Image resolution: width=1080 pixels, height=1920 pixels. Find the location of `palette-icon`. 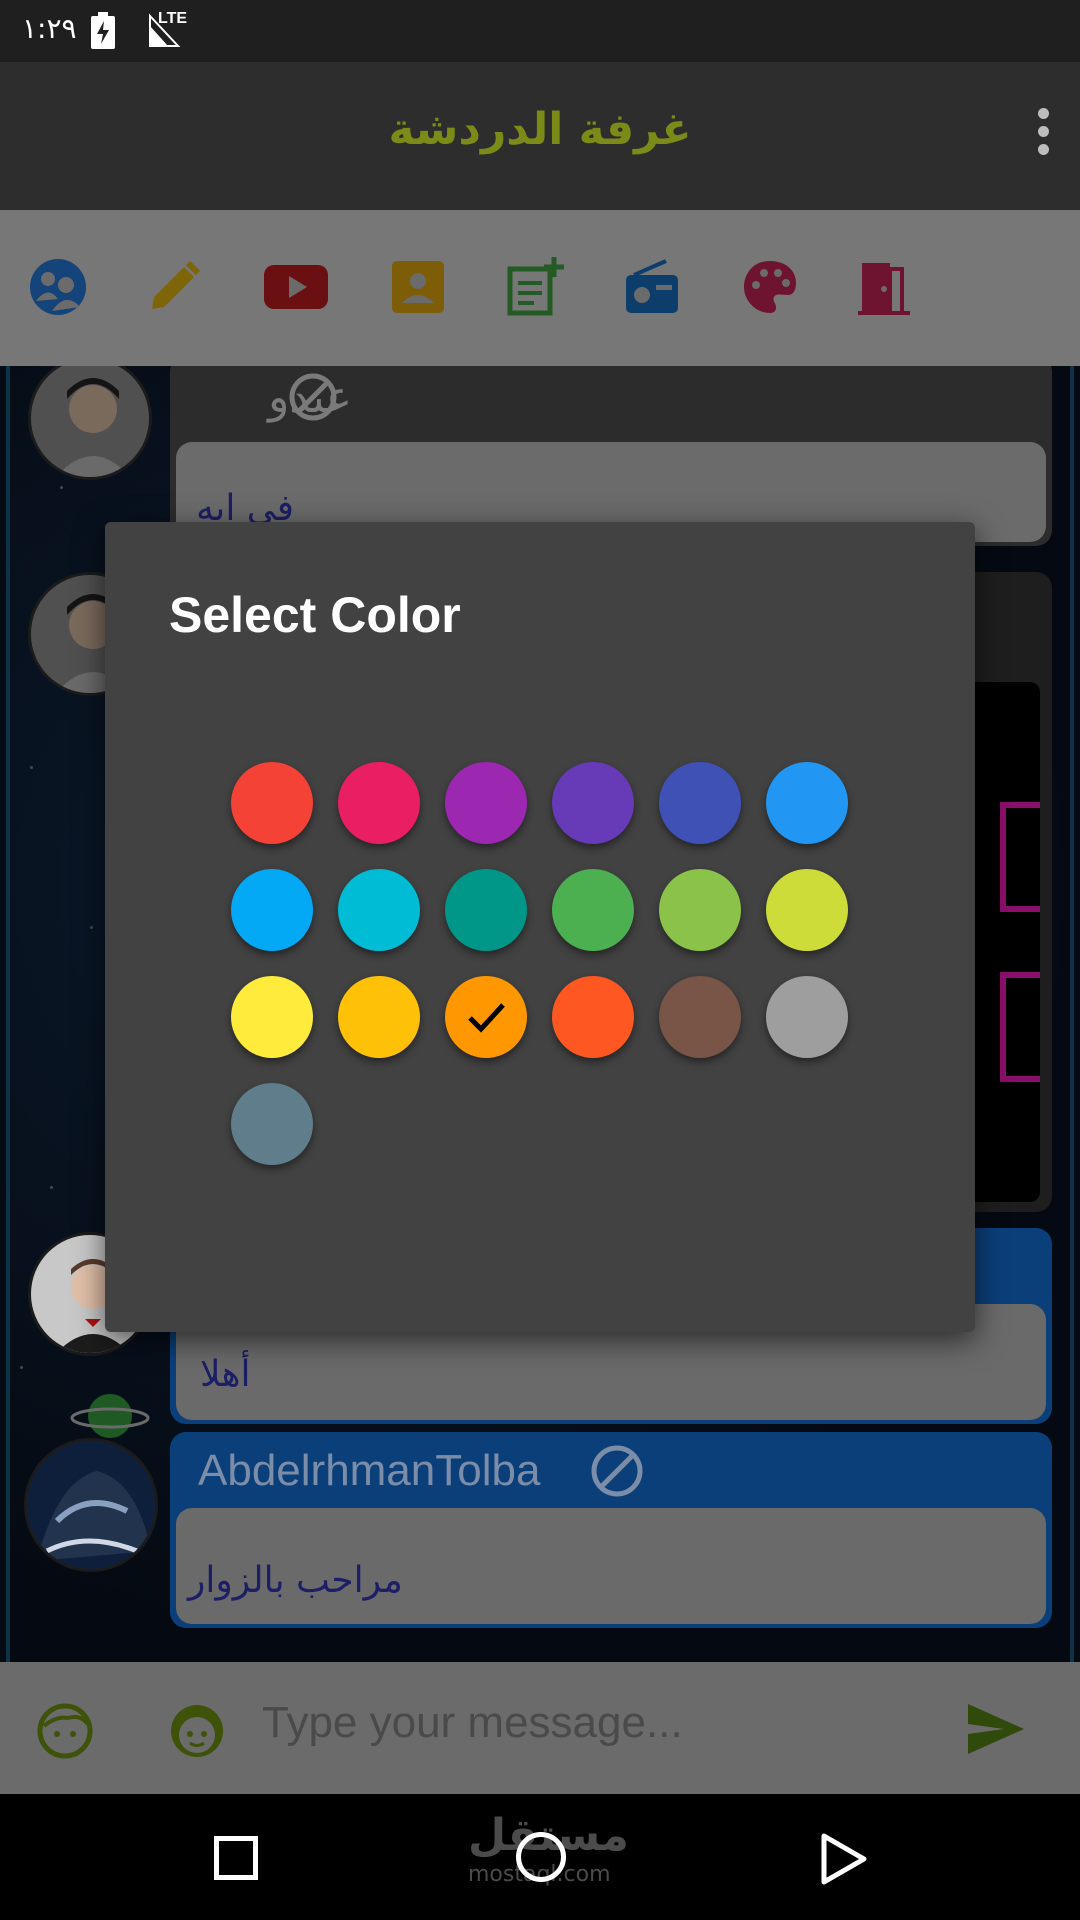

palette-icon is located at coordinates (770, 287).